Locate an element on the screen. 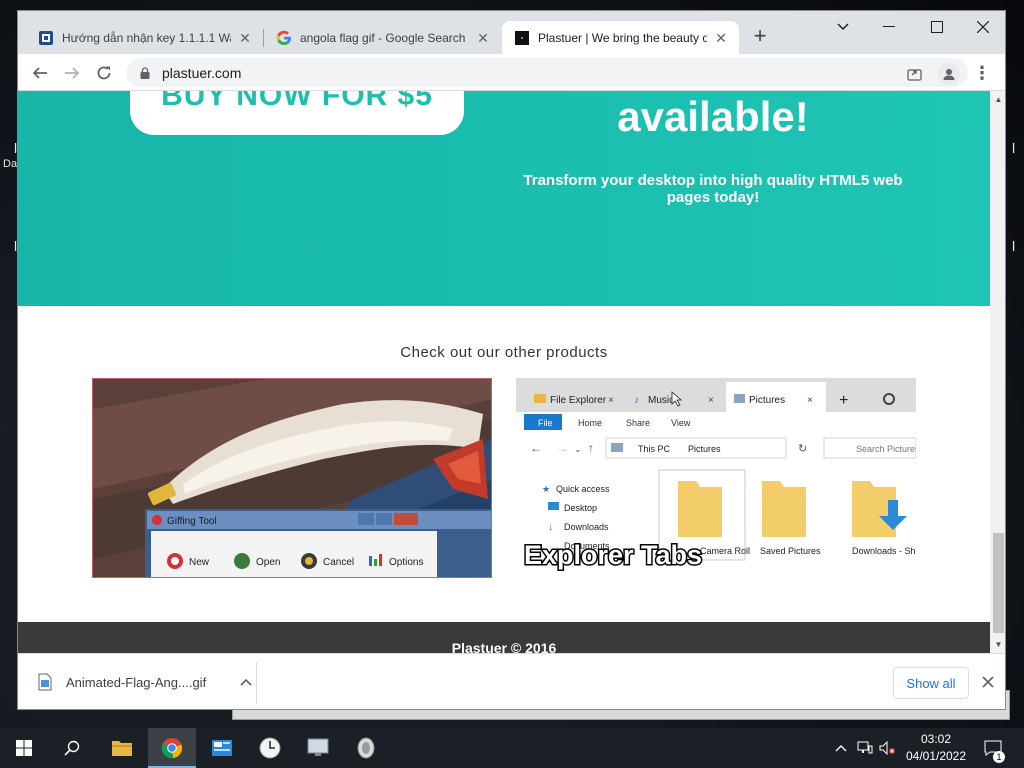  chrome-taskbar-button is located at coordinates (172, 748).